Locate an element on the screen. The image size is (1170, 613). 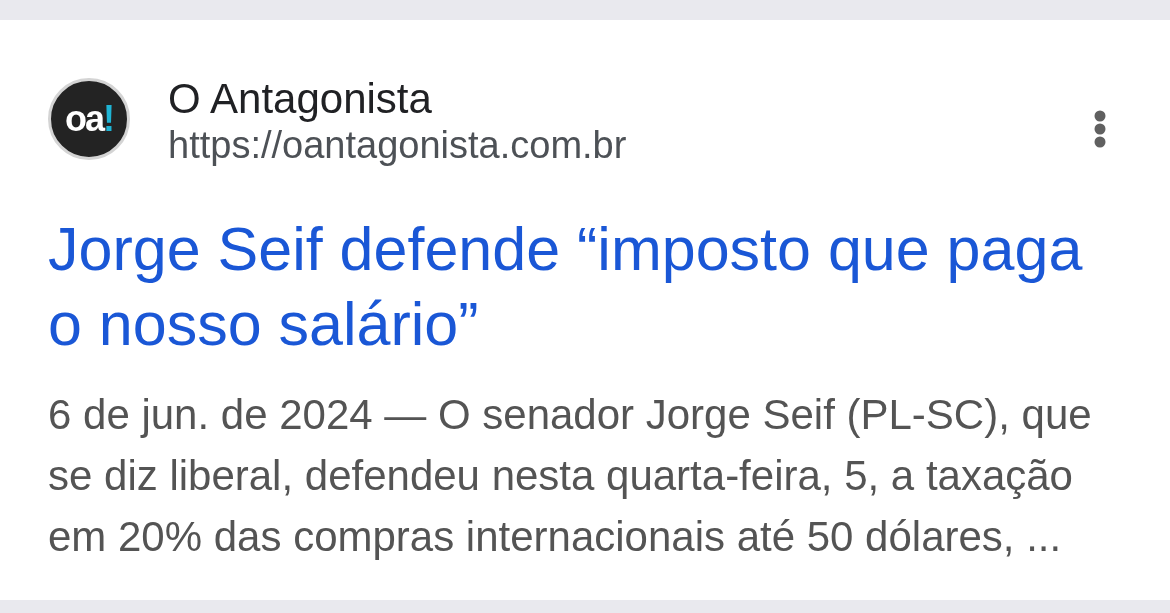
more-options-button is located at coordinates (1100, 129).